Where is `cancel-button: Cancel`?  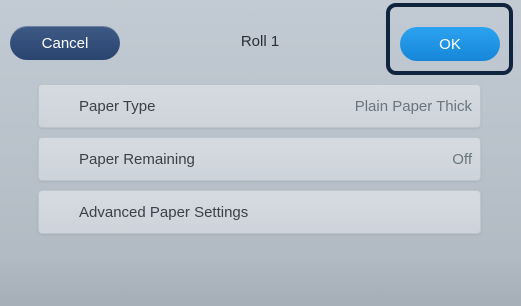
cancel-button: Cancel is located at coordinates (65, 43).